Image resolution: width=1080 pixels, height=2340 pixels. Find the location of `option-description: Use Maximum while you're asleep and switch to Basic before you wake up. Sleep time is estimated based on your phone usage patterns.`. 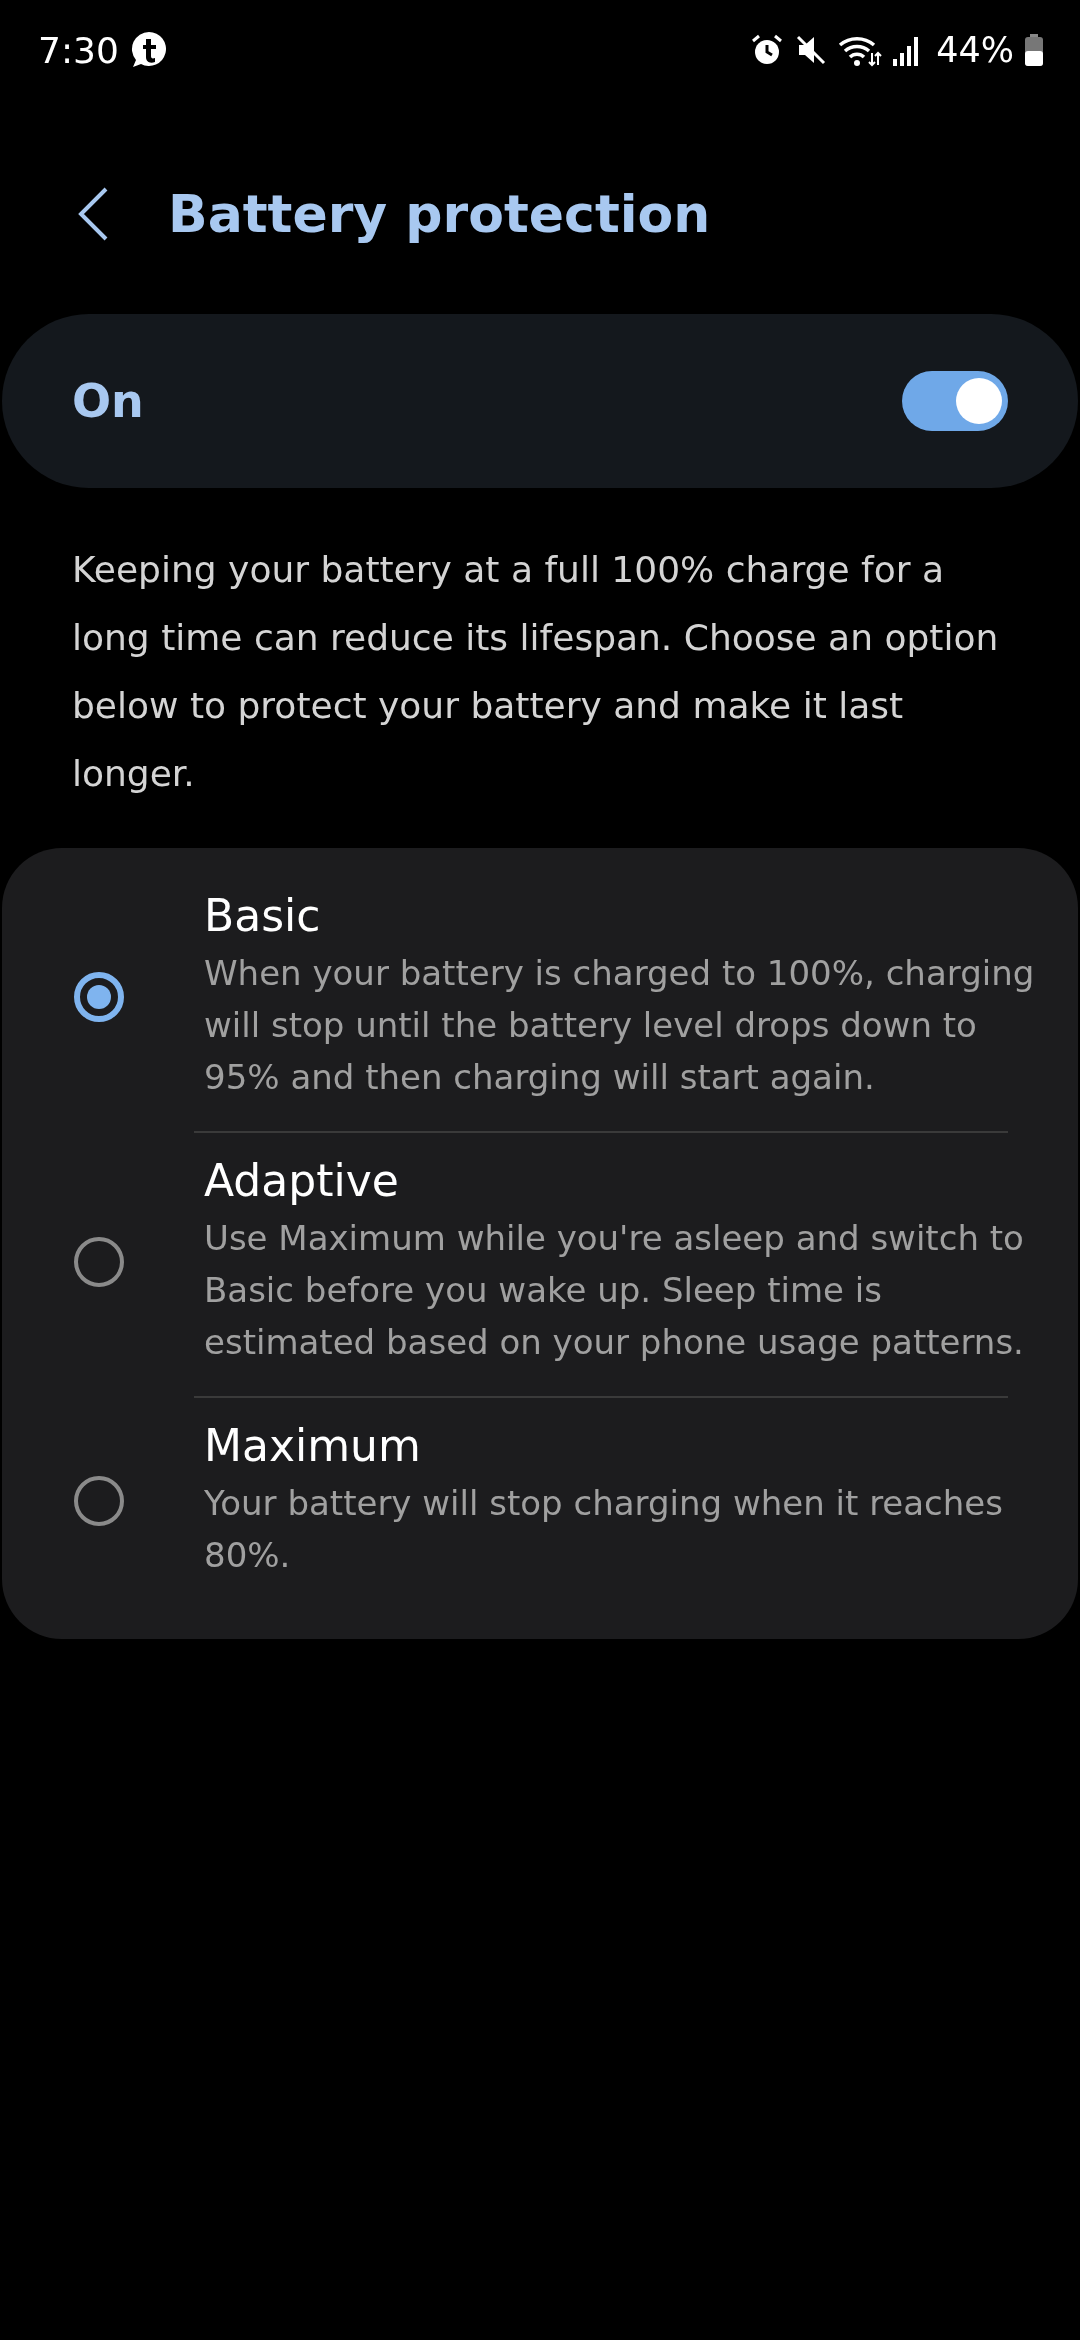

option-description: Use Maximum while you're asleep and switch to Basic before you wake up. Sleep time is estimated based on your phone usage patterns. is located at coordinates (614, 1290).